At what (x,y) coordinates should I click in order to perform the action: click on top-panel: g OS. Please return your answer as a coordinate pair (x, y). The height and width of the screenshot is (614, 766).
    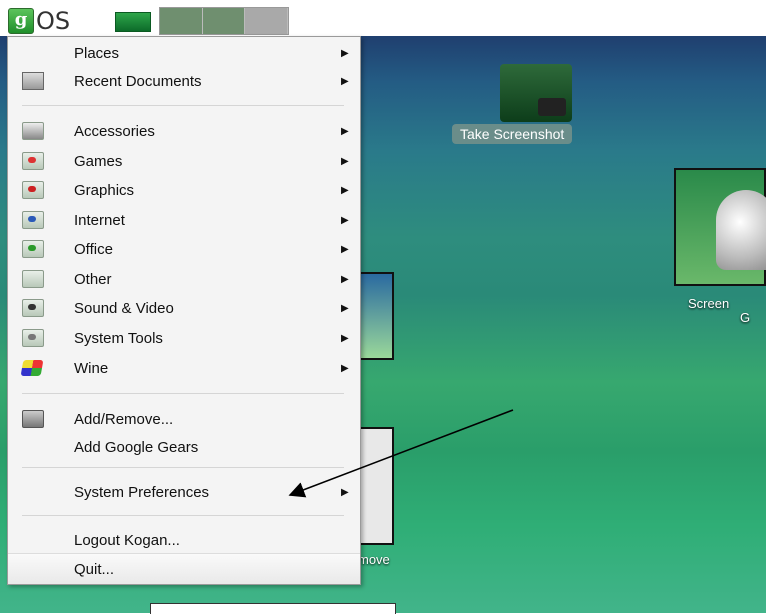
    Looking at the image, I should click on (383, 18).